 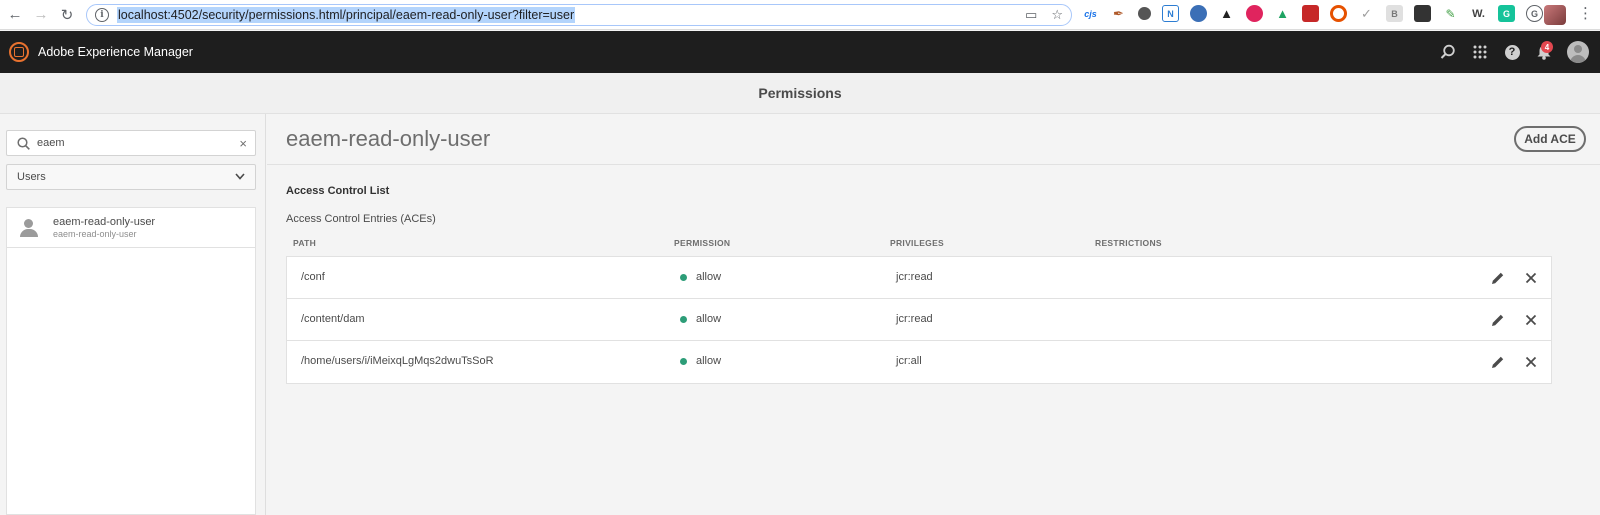 What do you see at coordinates (800, 52) in the screenshot?
I see `aem-global-header: Adobe Experience Manager` at bounding box center [800, 52].